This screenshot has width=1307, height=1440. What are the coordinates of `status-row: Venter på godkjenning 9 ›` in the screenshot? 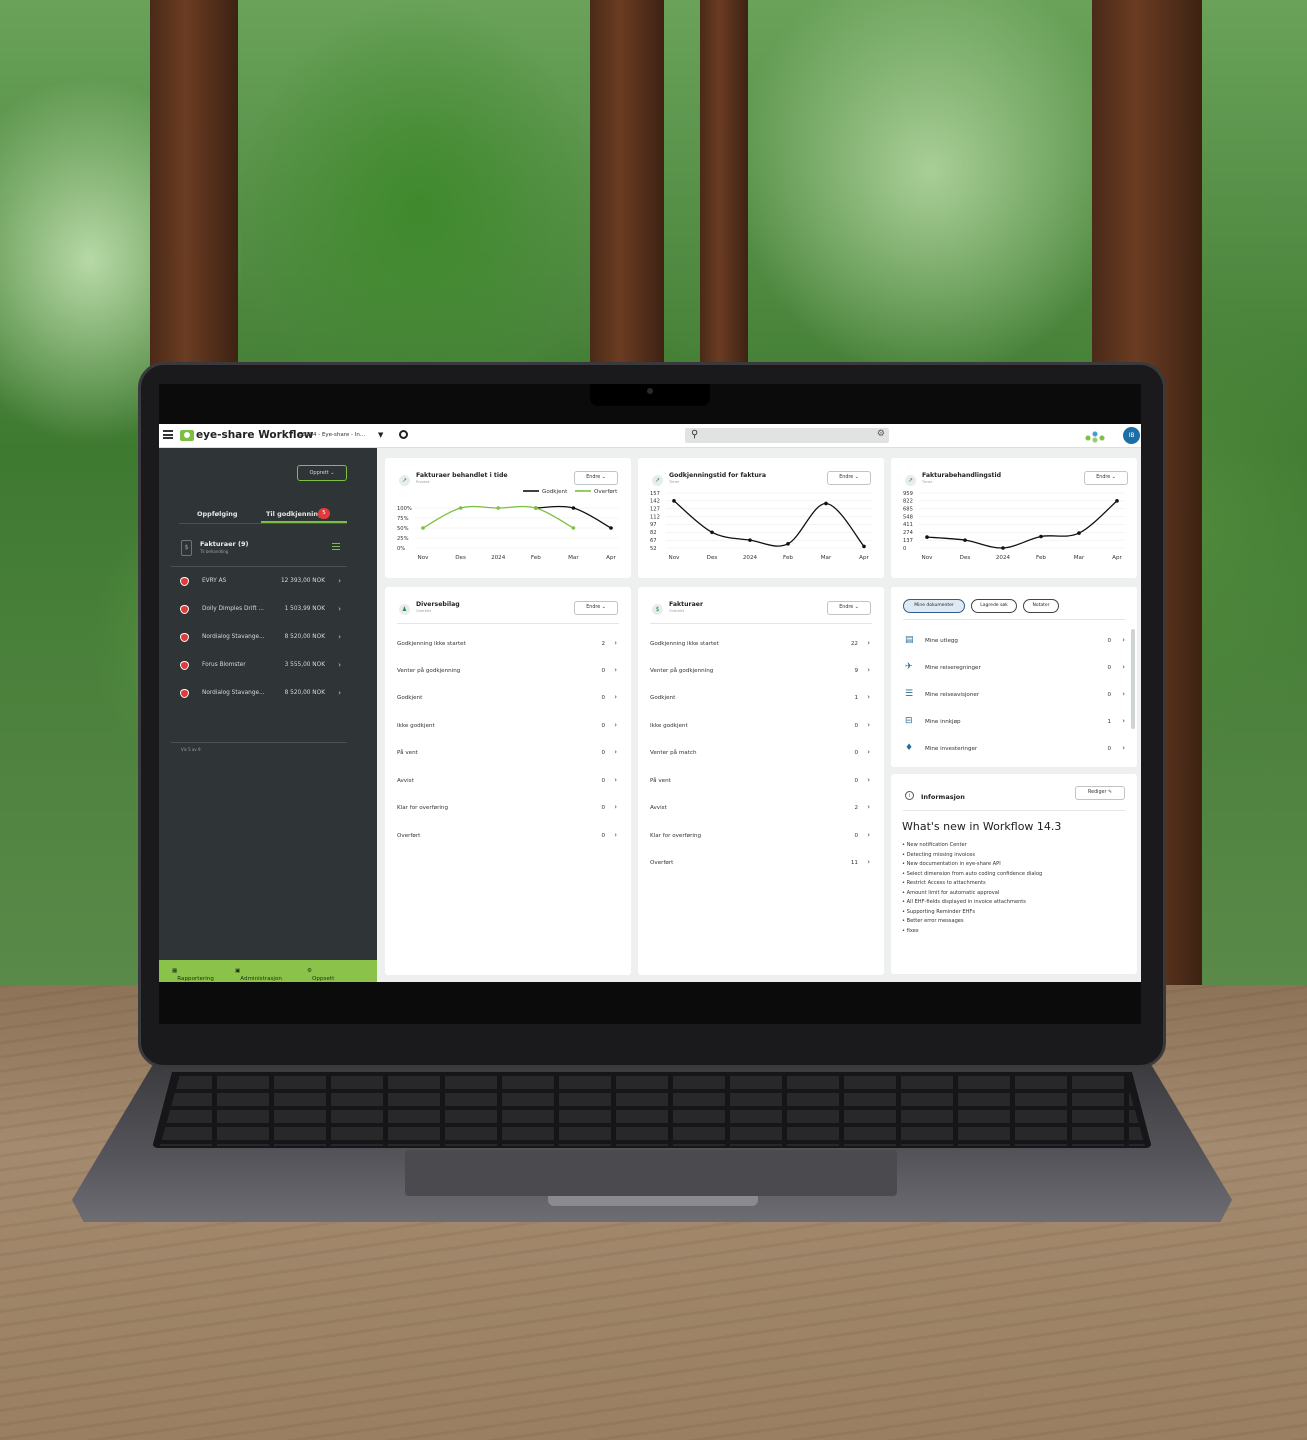 It's located at (761, 672).